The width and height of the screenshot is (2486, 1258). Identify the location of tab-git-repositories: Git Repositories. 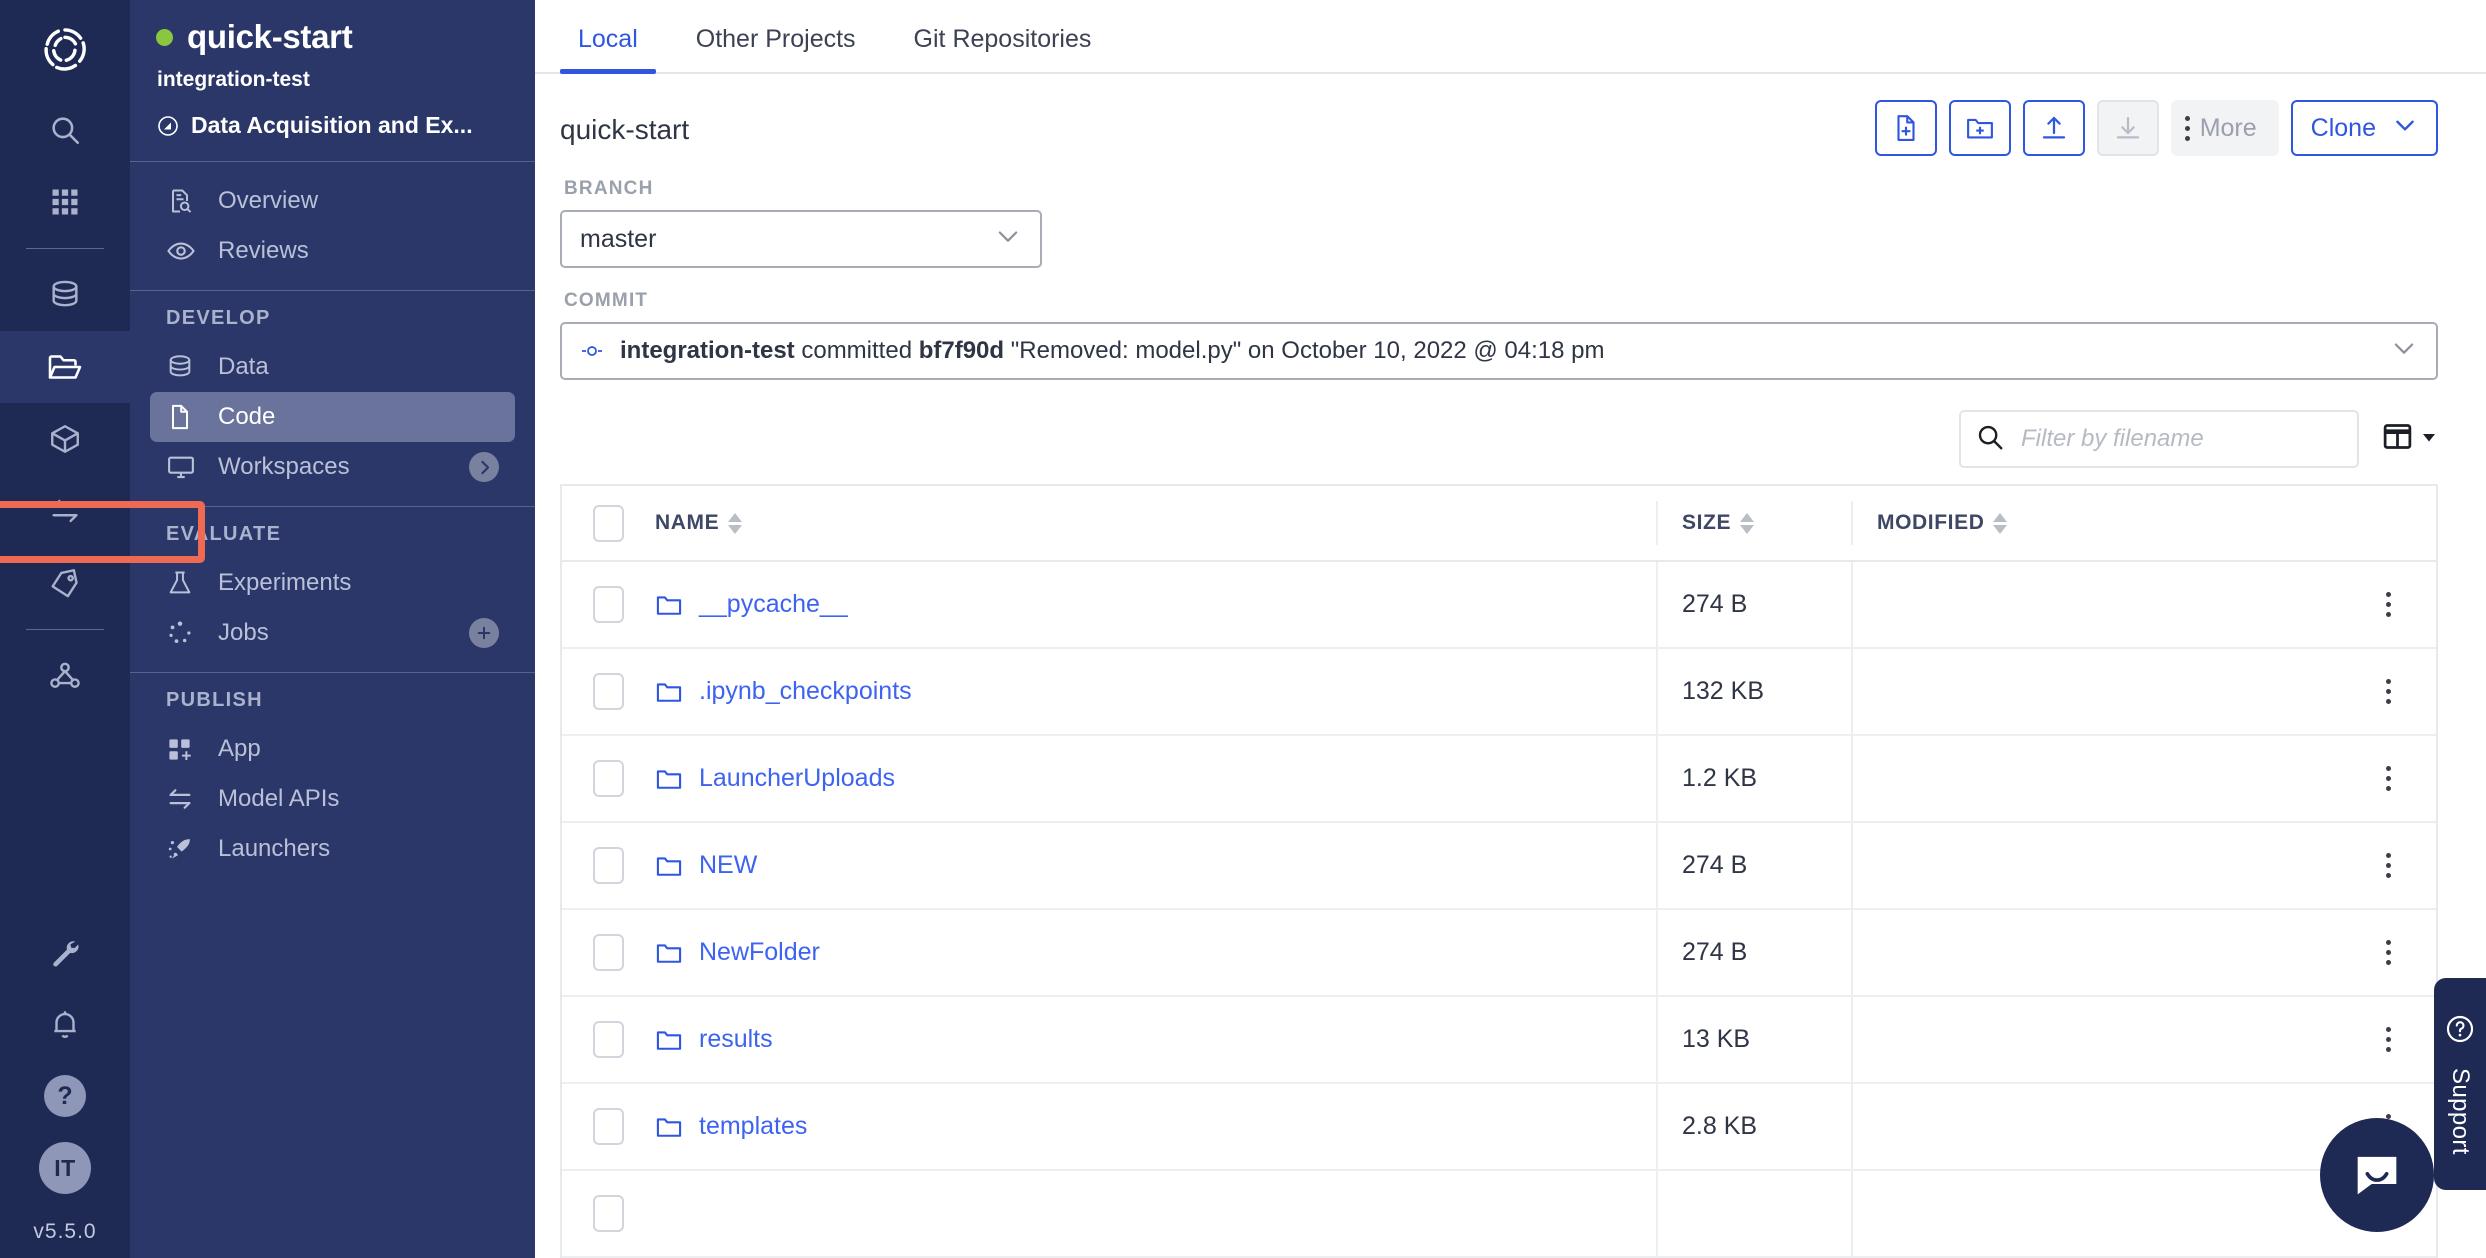
(1003, 48).